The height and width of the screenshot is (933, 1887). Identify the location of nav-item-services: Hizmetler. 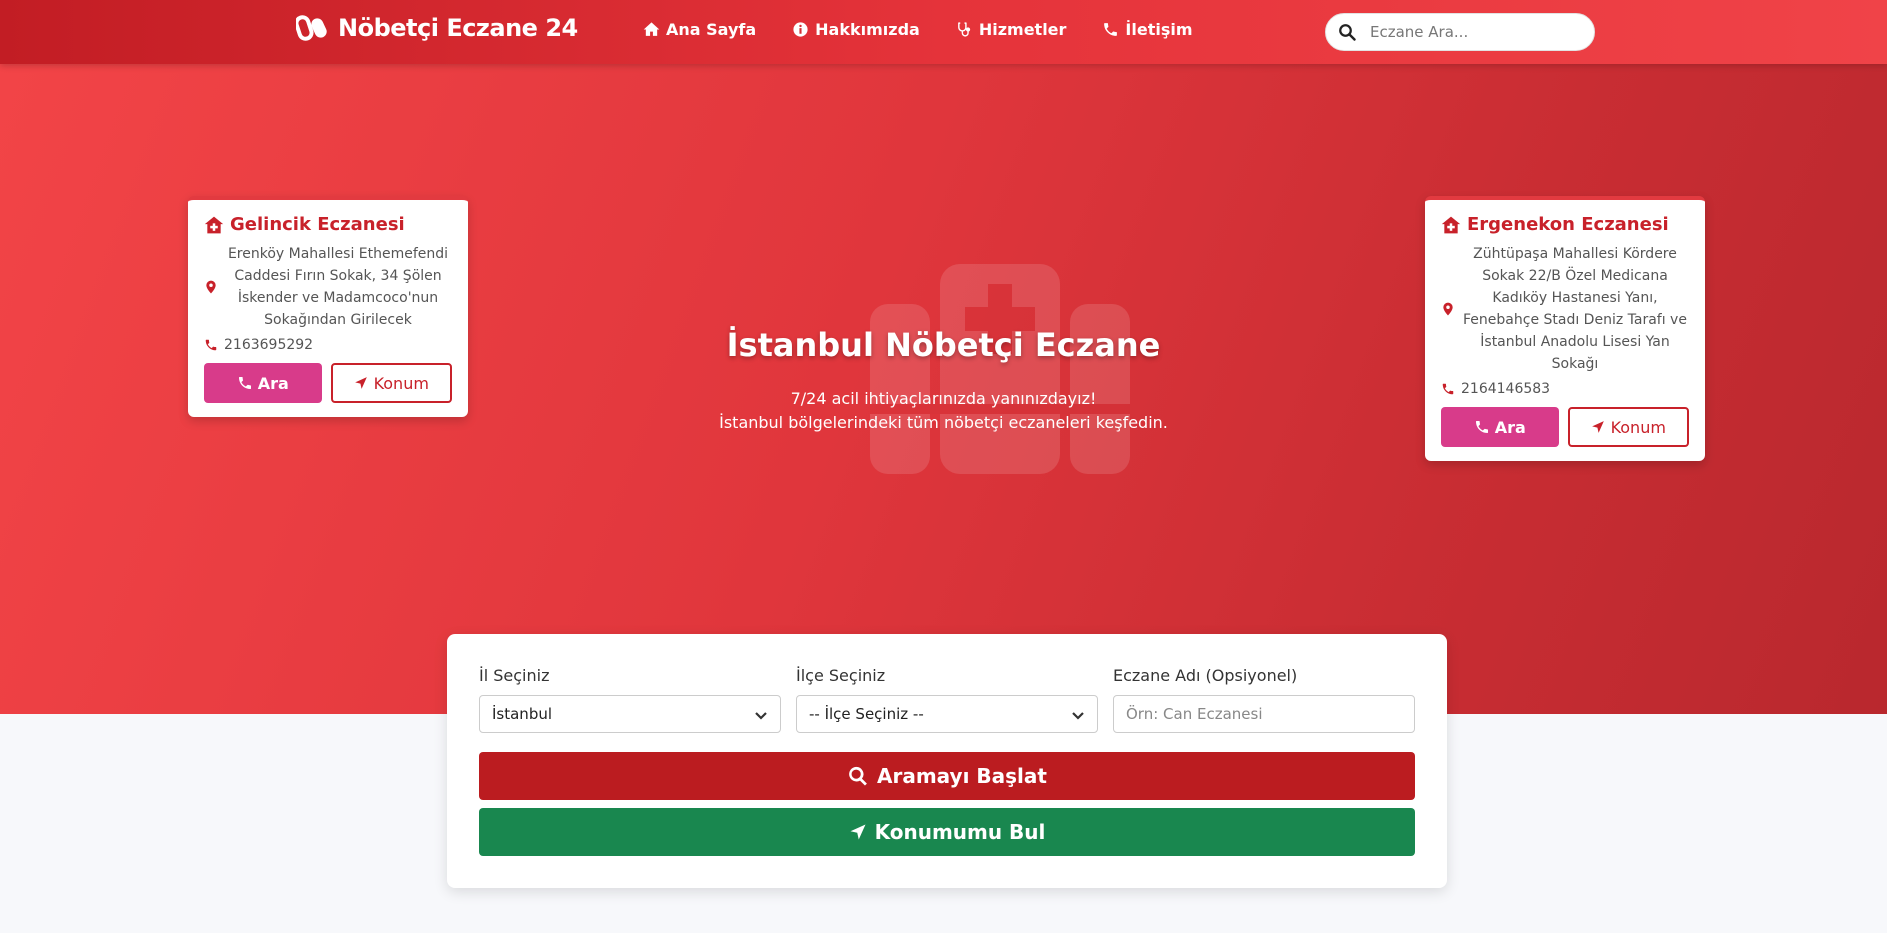
(1011, 29).